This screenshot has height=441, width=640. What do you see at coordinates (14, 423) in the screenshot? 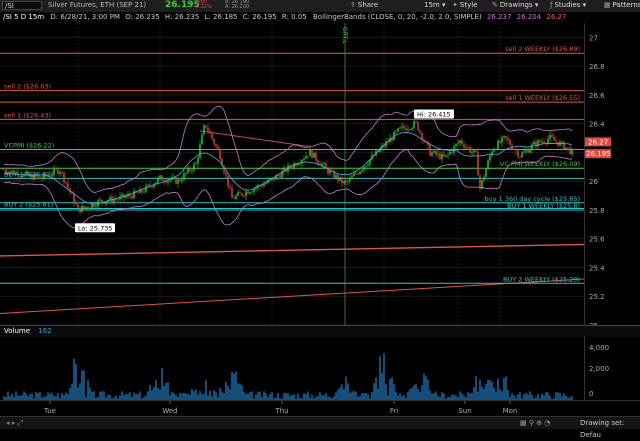
I see `status-left-icons: ◂ ▸ ⤢` at bounding box center [14, 423].